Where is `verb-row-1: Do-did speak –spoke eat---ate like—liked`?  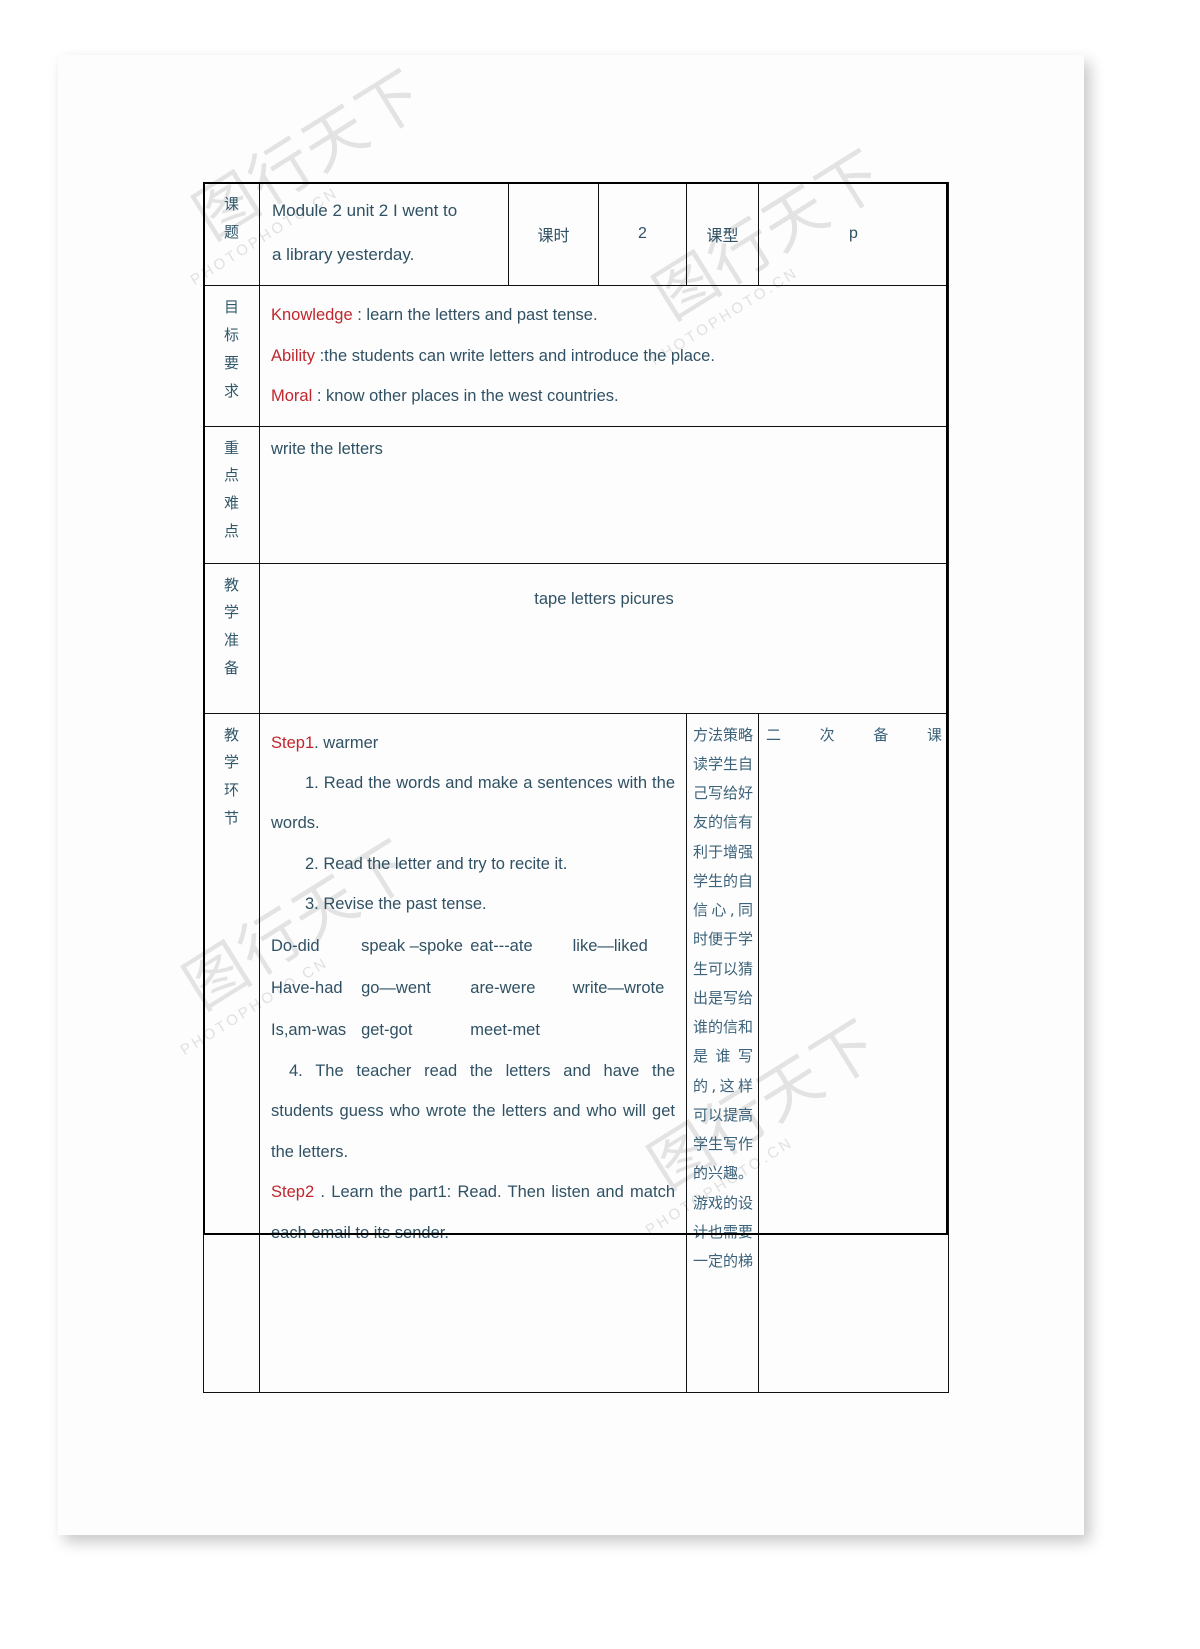
verb-row-1: Do-did speak –spoke eat---ate like—liked is located at coordinates (473, 946).